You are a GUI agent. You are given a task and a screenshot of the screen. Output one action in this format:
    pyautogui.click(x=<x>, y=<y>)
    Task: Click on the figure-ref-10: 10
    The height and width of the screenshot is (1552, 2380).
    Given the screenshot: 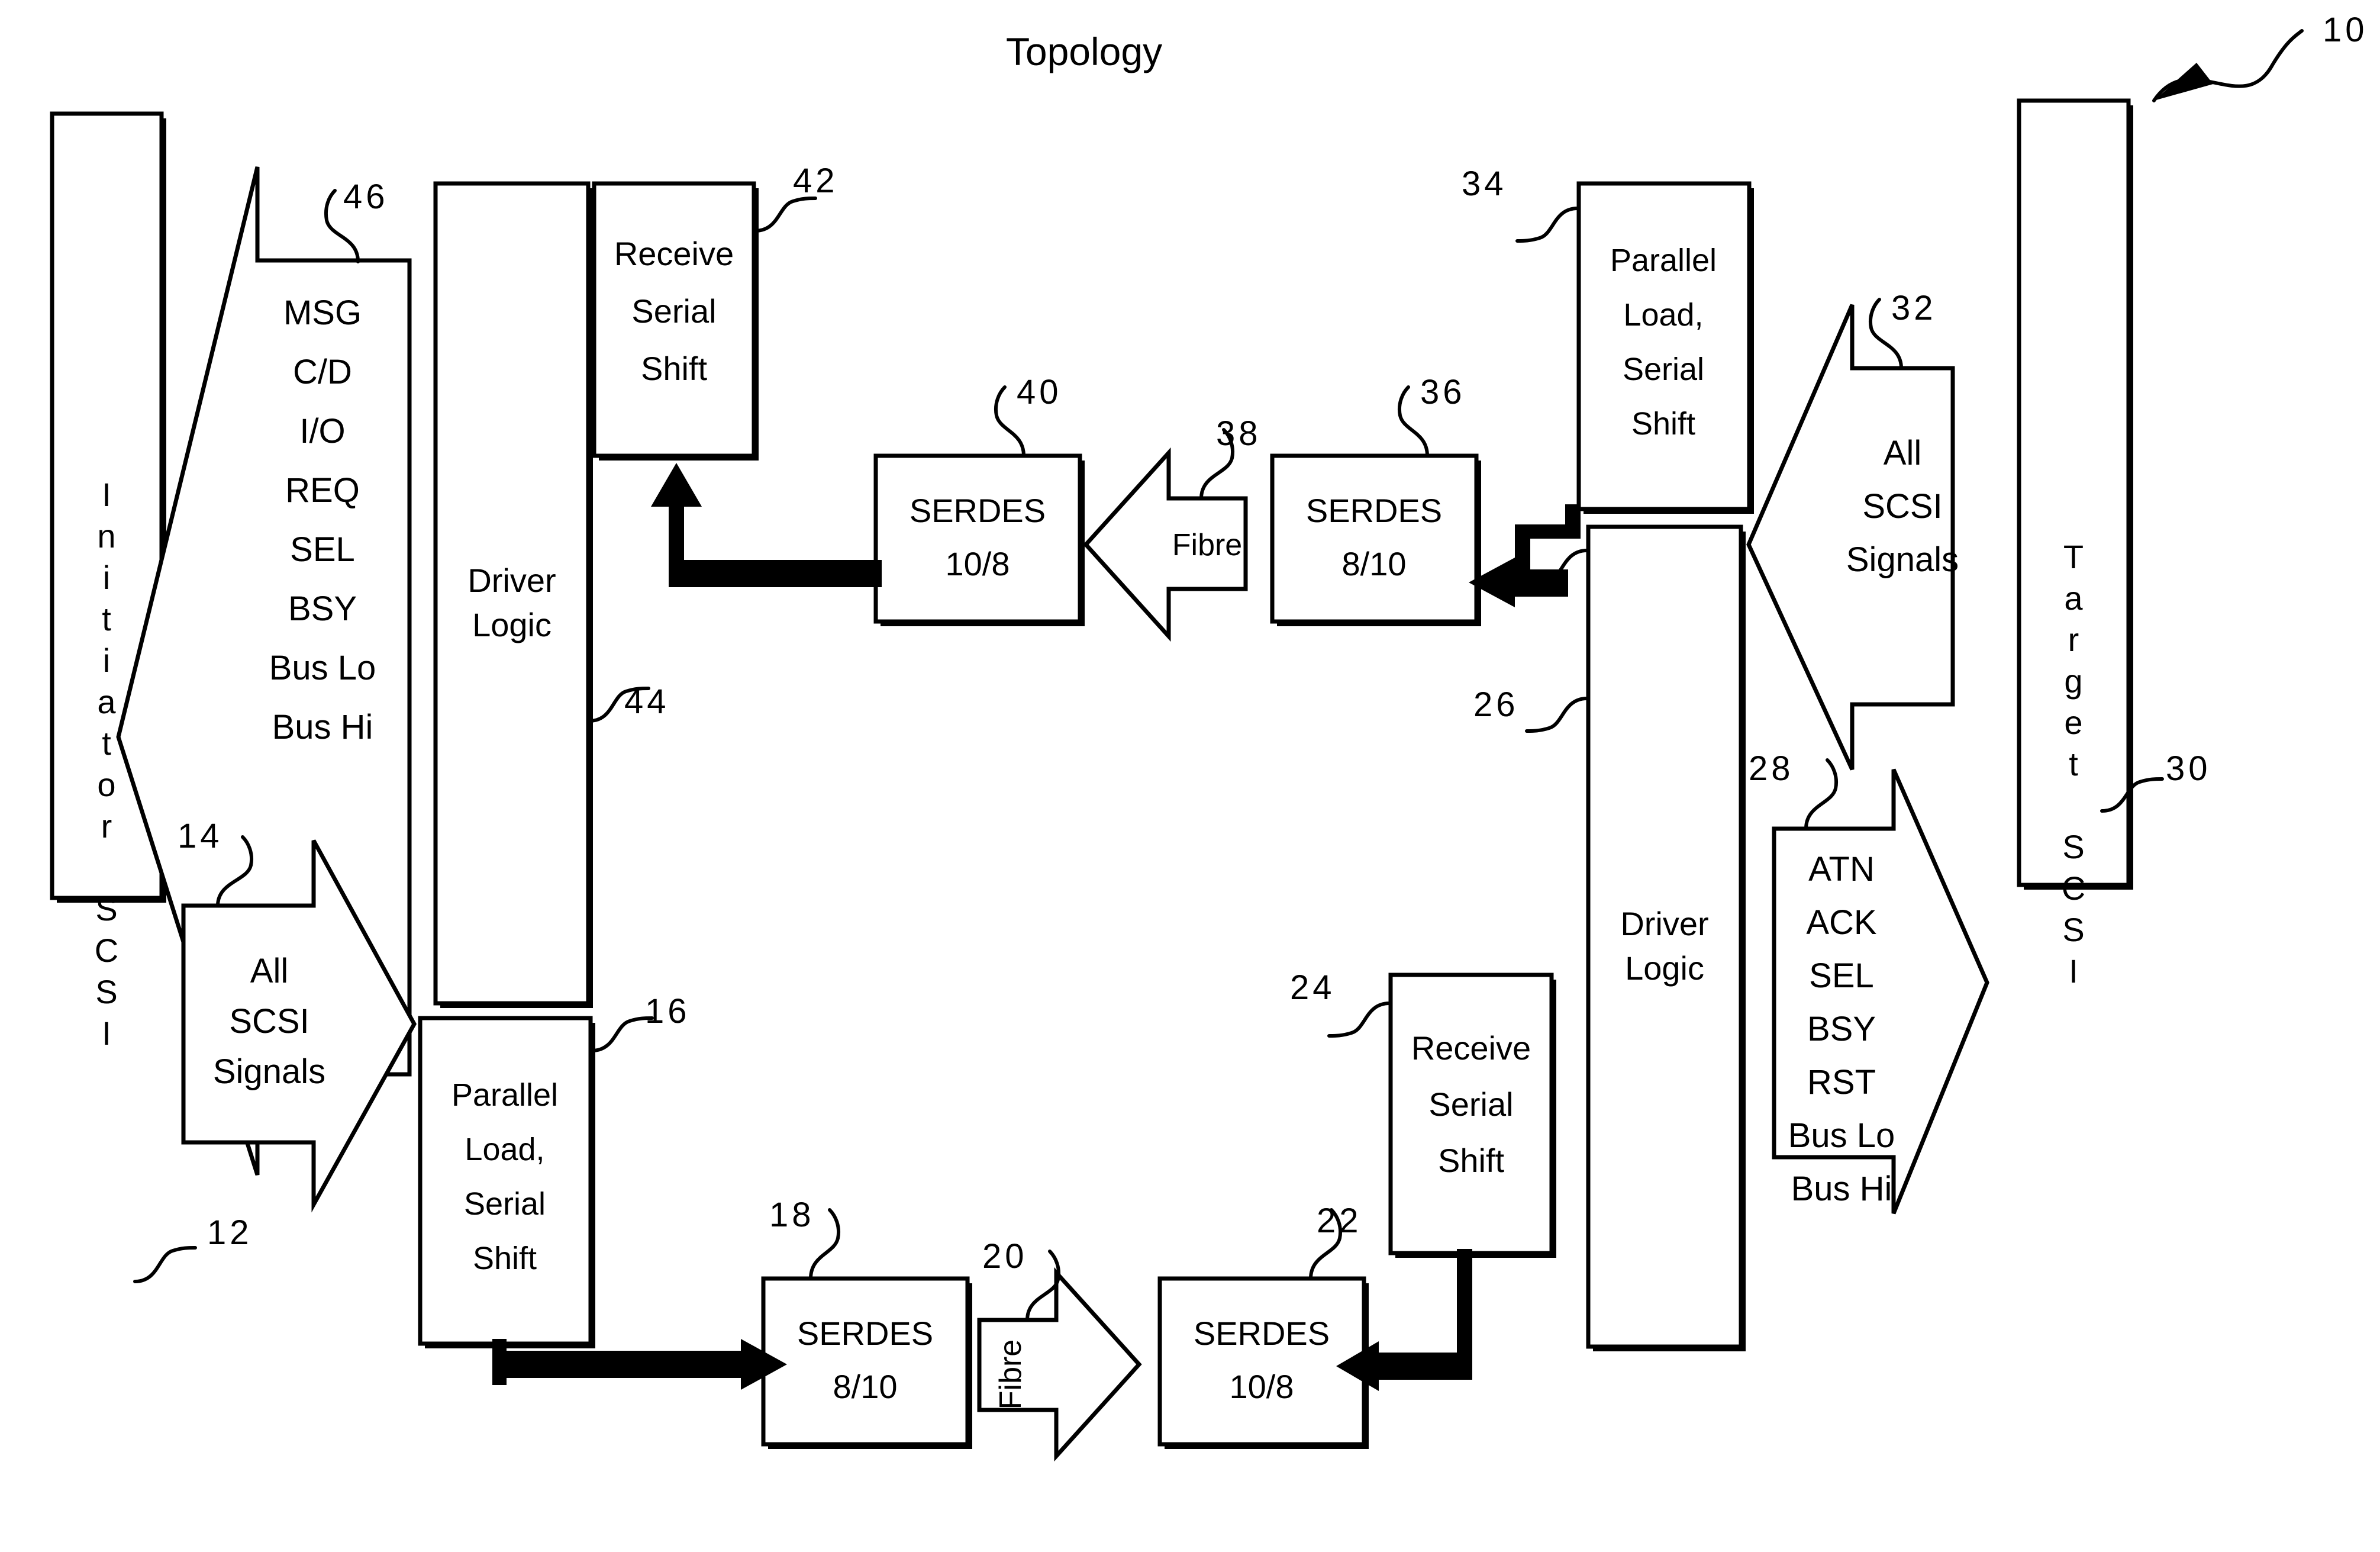 What is the action you would take?
    pyautogui.click(x=2260, y=56)
    